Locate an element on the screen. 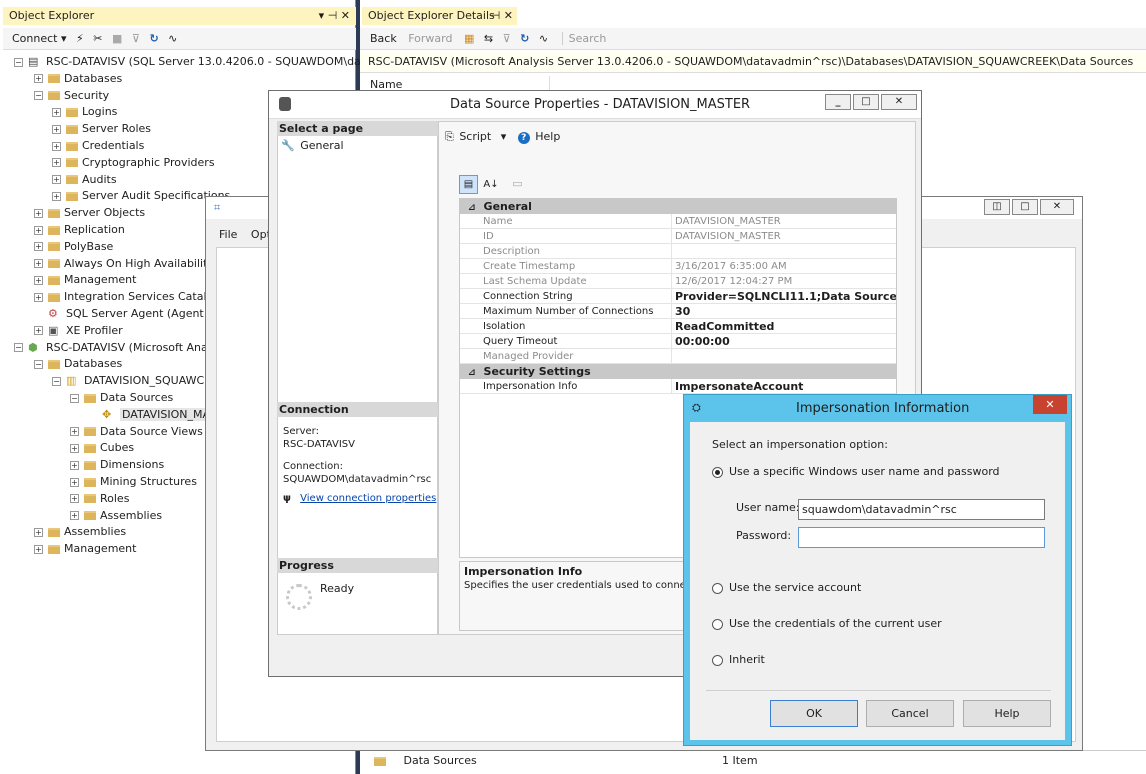 Image resolution: width=1146 pixels, height=774 pixels. property-pages-icon: ▭ is located at coordinates (517, 184).